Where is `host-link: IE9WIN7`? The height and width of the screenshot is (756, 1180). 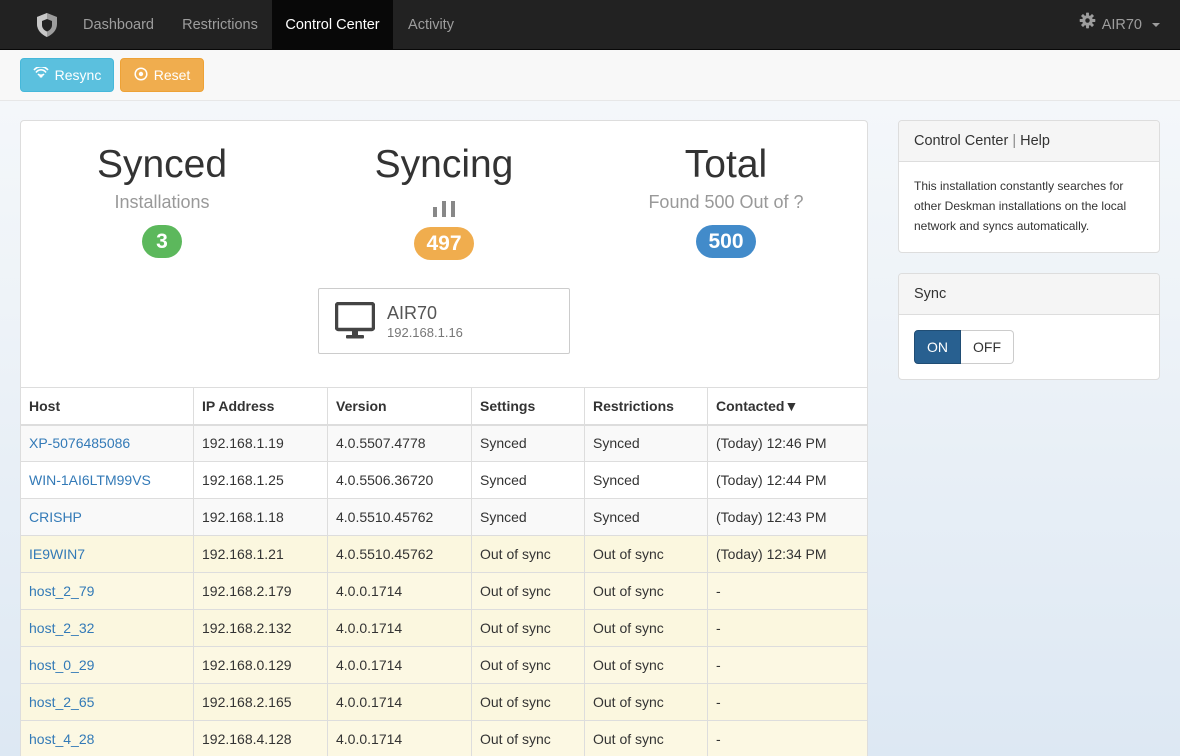
host-link: IE9WIN7 is located at coordinates (57, 554).